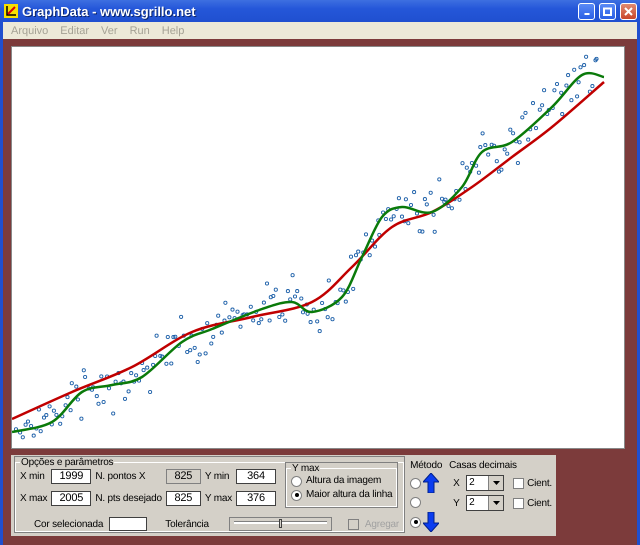 This screenshot has height=545, width=640. What do you see at coordinates (587, 14) in the screenshot?
I see `minimize-icon` at bounding box center [587, 14].